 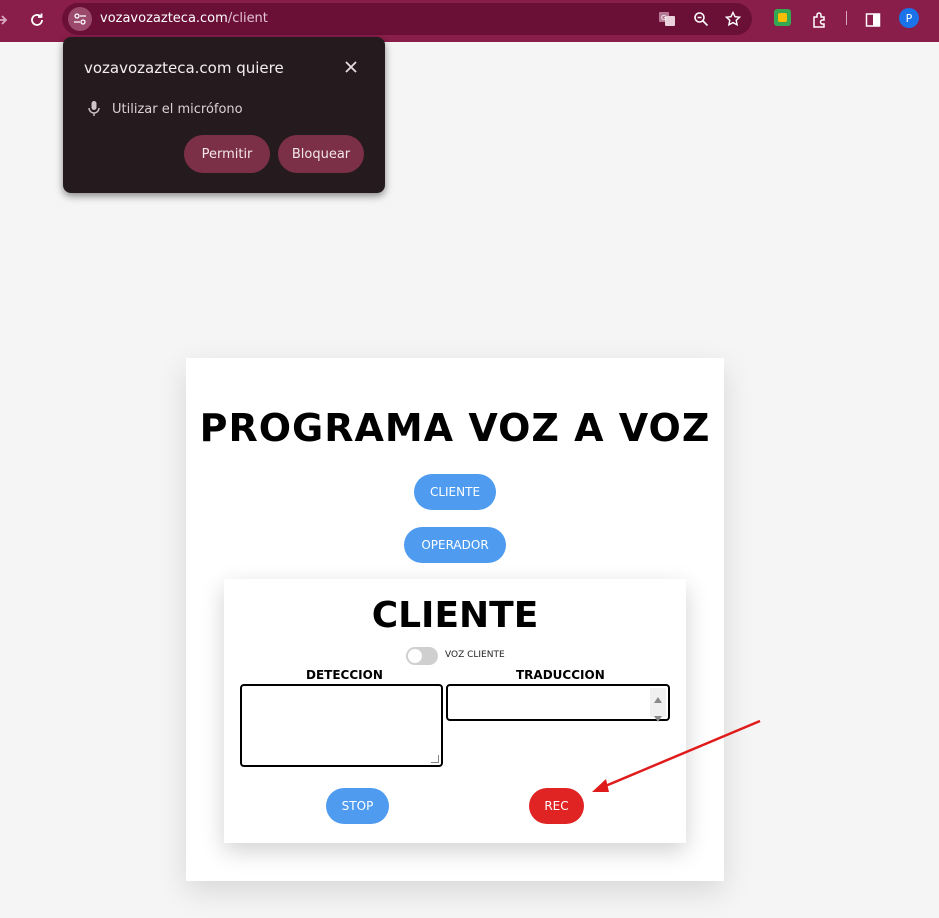 I want to click on cliente-button: CLIENTE, so click(x=455, y=492).